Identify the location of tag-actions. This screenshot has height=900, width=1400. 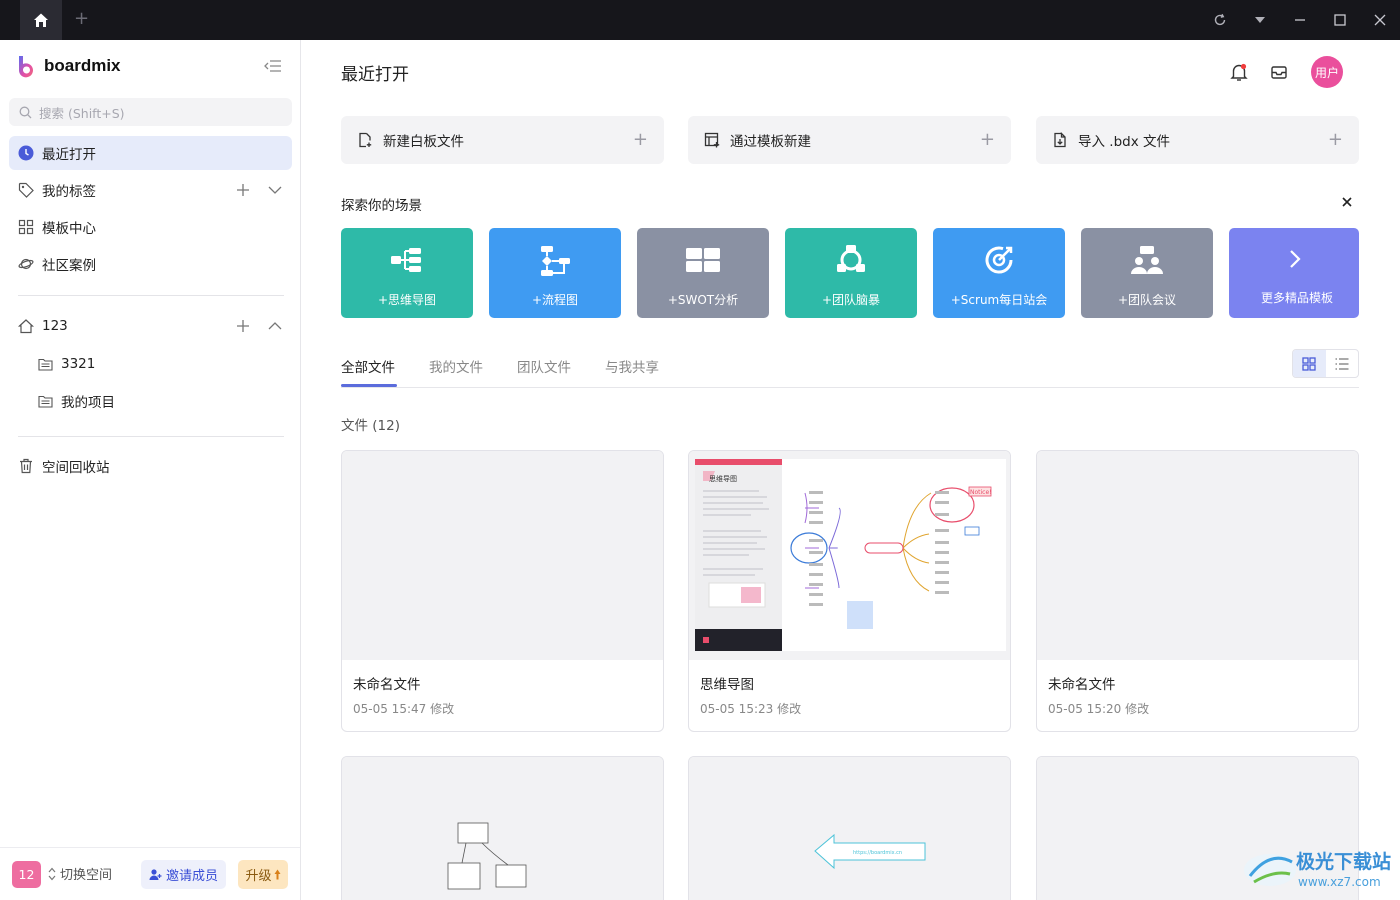
(259, 190).